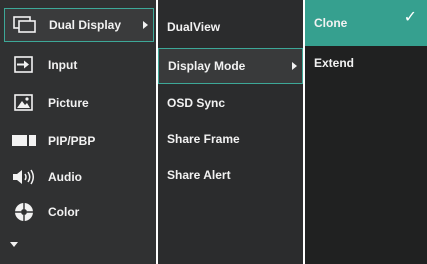 This screenshot has height=264, width=427. Describe the element at coordinates (366, 23) in the screenshot. I see `option-clone: Clone ✓` at that location.